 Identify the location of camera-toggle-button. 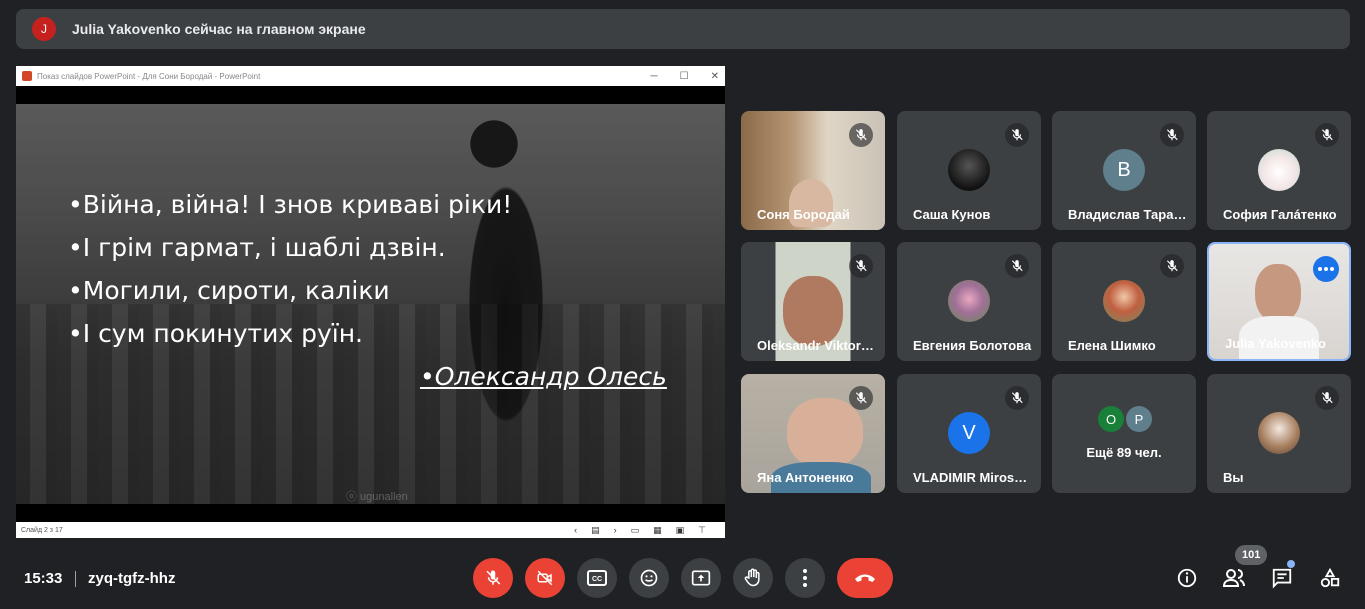
(545, 578).